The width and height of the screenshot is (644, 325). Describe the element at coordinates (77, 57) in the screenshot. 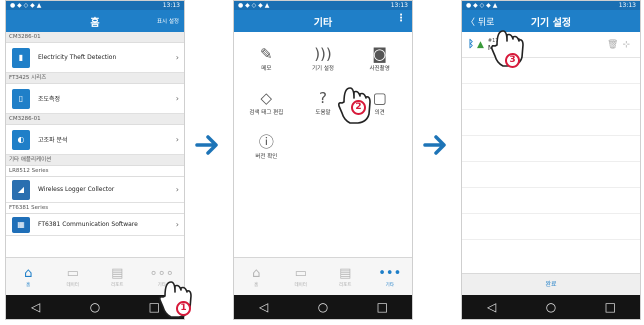

I see `list-item-label: Electricity Theft Detection` at that location.